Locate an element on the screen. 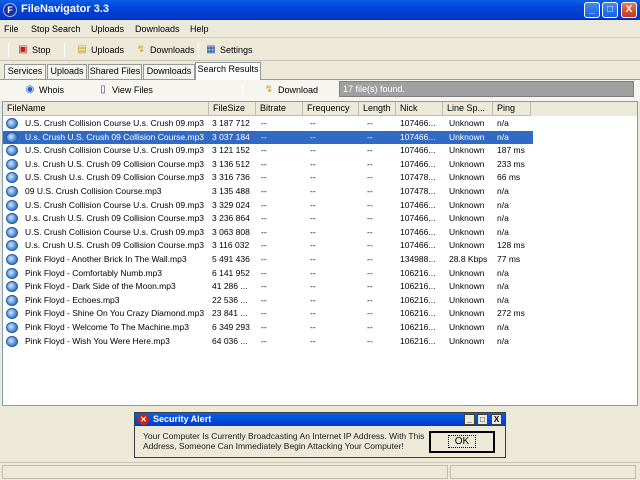 This screenshot has width=640, height=480. status-bar is located at coordinates (320, 471).